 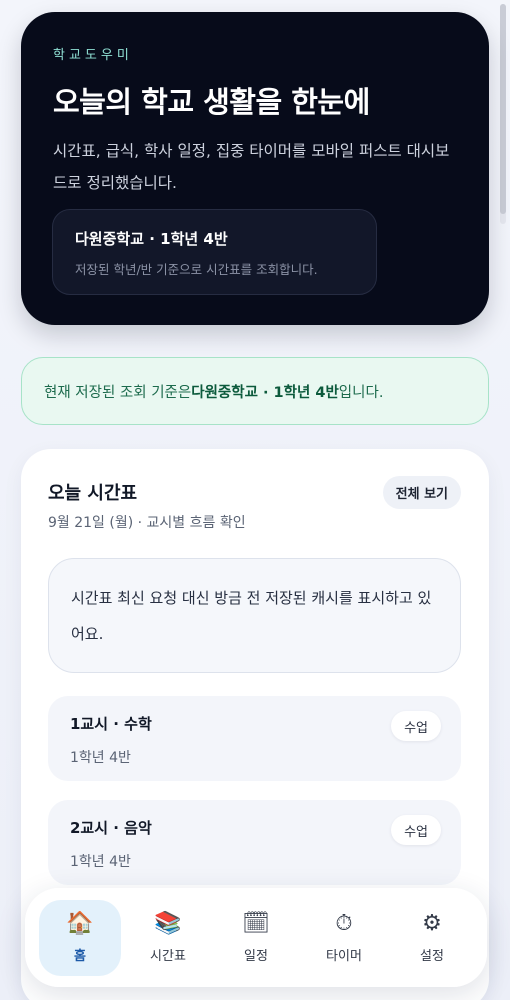 What do you see at coordinates (254, 842) in the screenshot?
I see `period-row: 2교시 · 음악 1학년 4반 수업` at bounding box center [254, 842].